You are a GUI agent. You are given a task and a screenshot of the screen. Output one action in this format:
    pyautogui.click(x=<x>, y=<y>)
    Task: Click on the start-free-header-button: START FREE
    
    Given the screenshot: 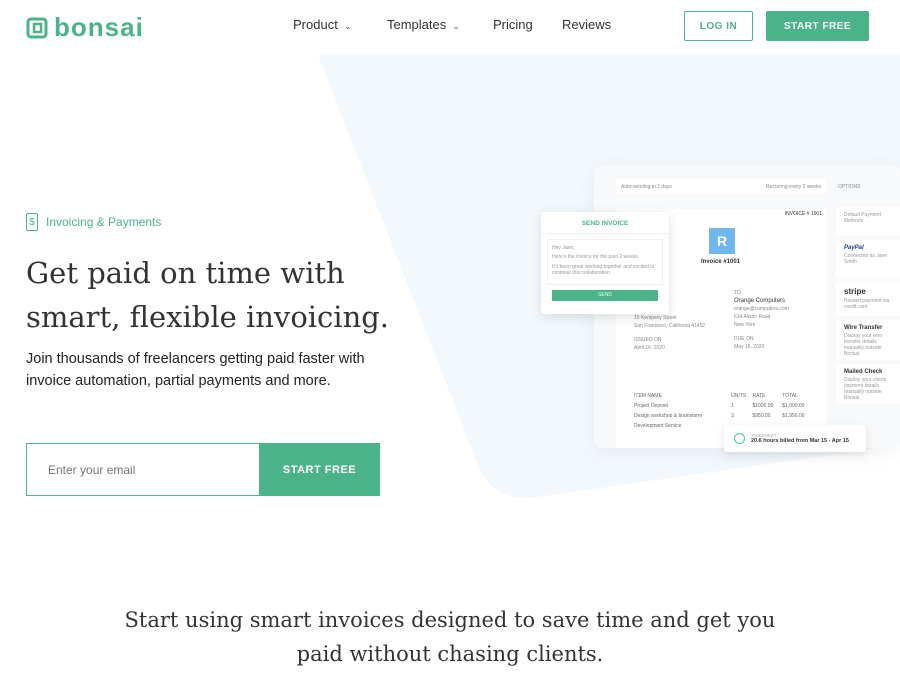 What is the action you would take?
    pyautogui.click(x=817, y=26)
    